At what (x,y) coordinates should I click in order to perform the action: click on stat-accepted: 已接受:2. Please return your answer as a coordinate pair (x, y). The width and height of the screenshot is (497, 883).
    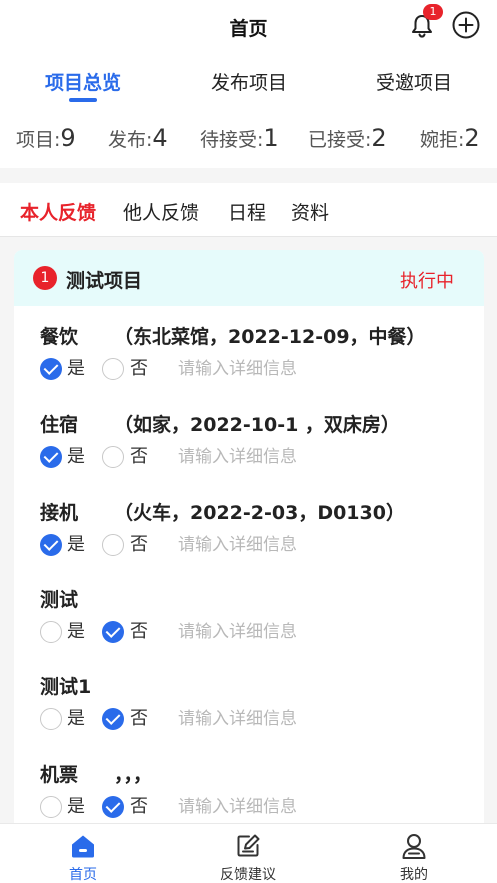
    Looking at the image, I should click on (347, 138).